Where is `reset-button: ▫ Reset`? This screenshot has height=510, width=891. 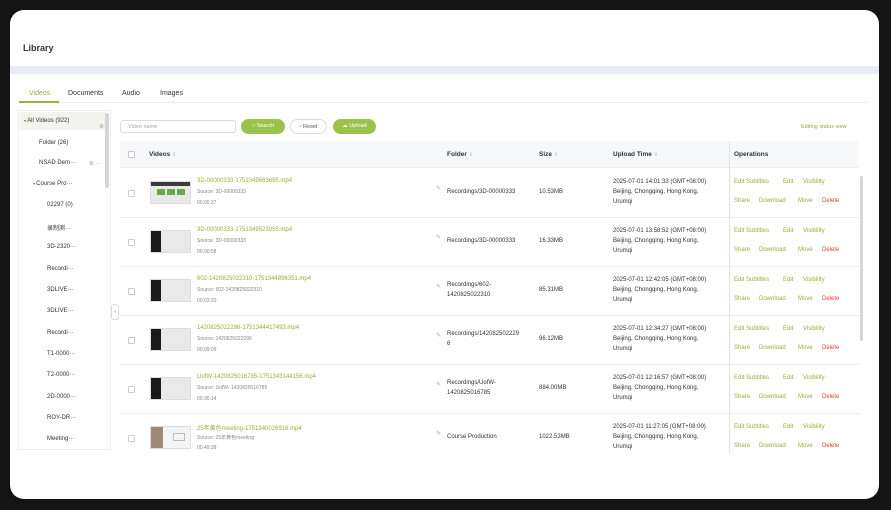
reset-button: ▫ Reset is located at coordinates (308, 126).